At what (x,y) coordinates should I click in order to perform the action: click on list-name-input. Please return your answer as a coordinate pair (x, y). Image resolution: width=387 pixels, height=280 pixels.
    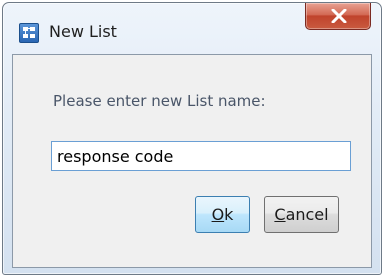
    Looking at the image, I should click on (201, 156).